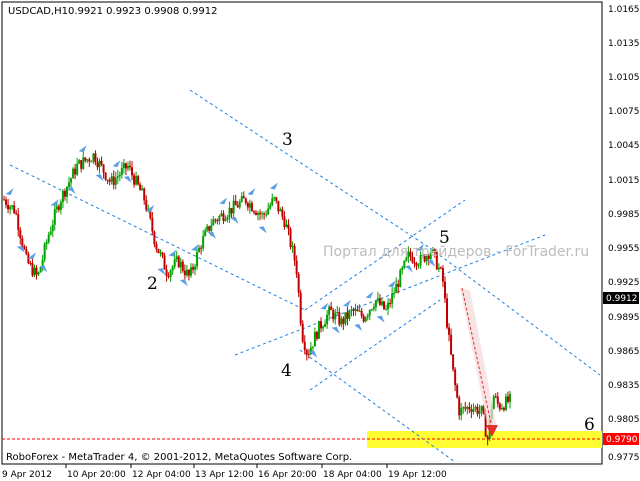  I want to click on time-tick-label: 16 Apr 20:00, so click(287, 475).